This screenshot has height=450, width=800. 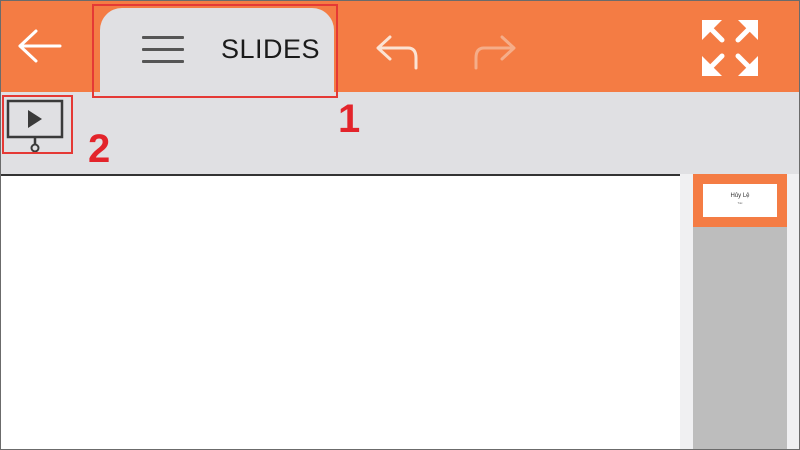 I want to click on slideshow-play-icon, so click(x=35, y=126).